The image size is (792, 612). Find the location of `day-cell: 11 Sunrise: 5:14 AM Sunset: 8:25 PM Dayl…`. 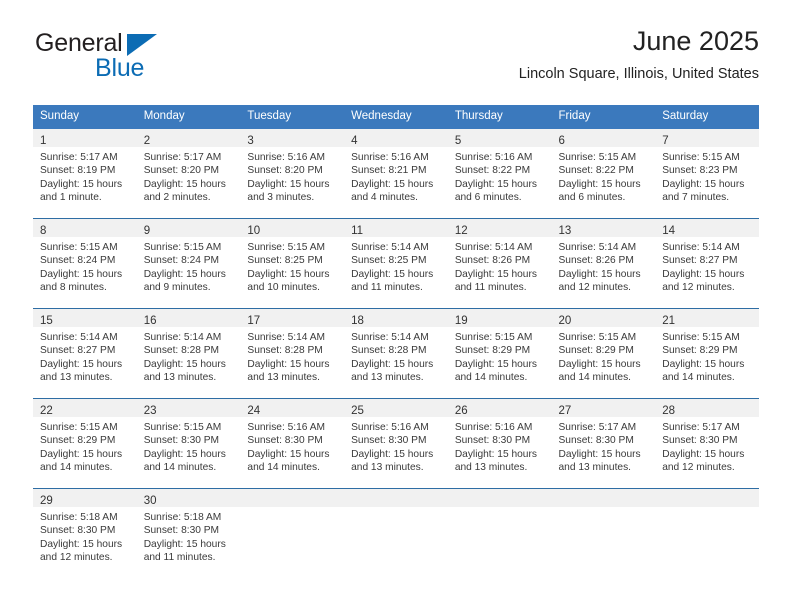

day-cell: 11 Sunrise: 5:14 AM Sunset: 8:25 PM Dayl… is located at coordinates (396, 263).